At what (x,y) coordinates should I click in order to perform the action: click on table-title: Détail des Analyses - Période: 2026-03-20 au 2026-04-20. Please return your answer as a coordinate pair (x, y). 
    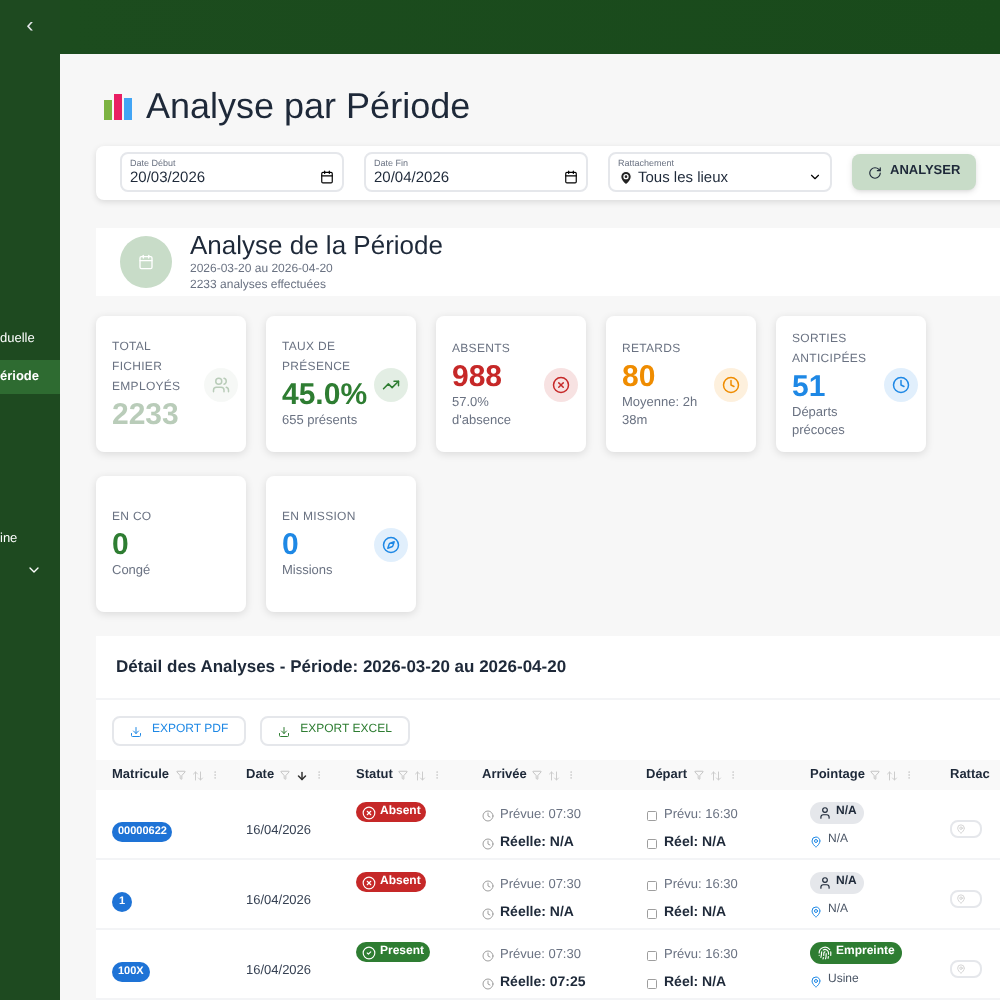
    Looking at the image, I should click on (548, 668).